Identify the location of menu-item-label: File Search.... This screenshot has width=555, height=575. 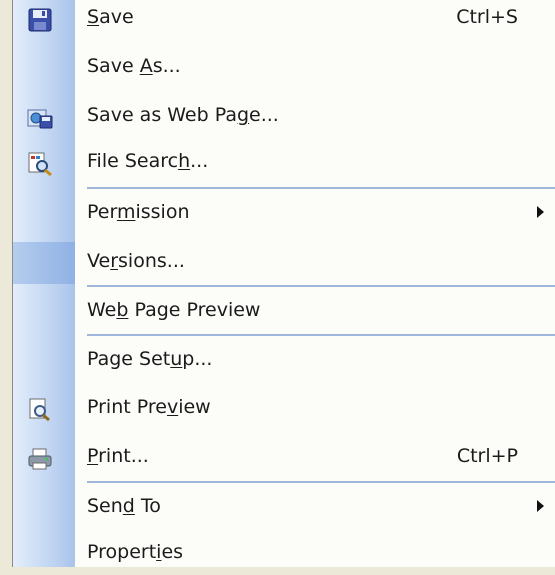
(148, 161).